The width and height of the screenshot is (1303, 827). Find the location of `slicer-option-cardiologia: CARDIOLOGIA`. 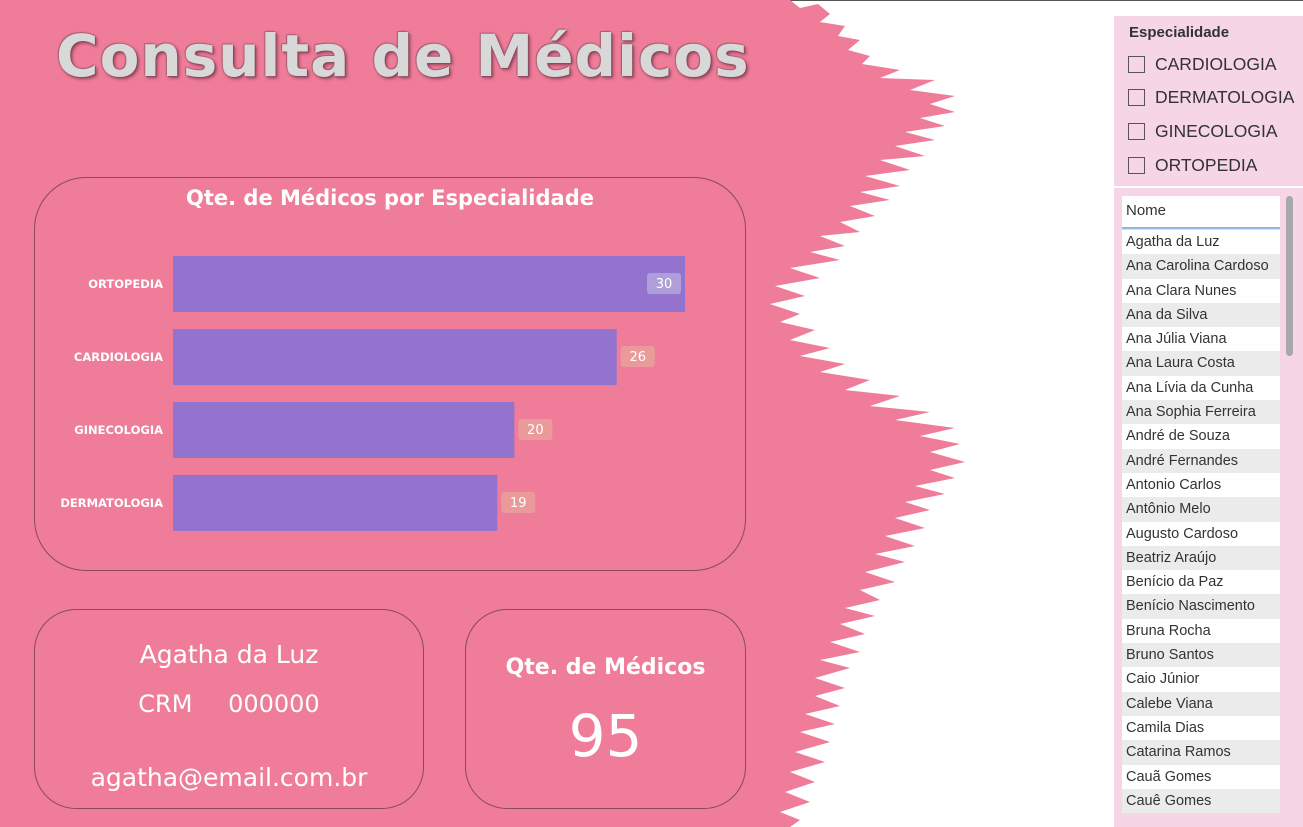

slicer-option-cardiologia: CARDIOLOGIA is located at coordinates (1202, 64).